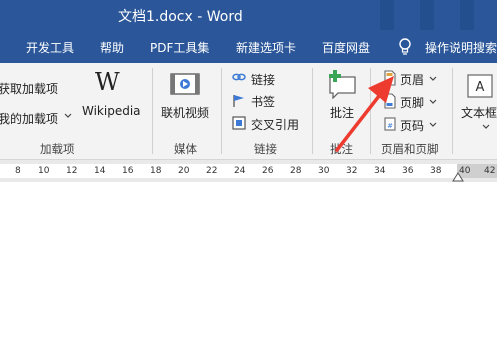 This screenshot has height=357, width=497. Describe the element at coordinates (364, 114) in the screenshot. I see `annotation-arrow-icon` at that location.